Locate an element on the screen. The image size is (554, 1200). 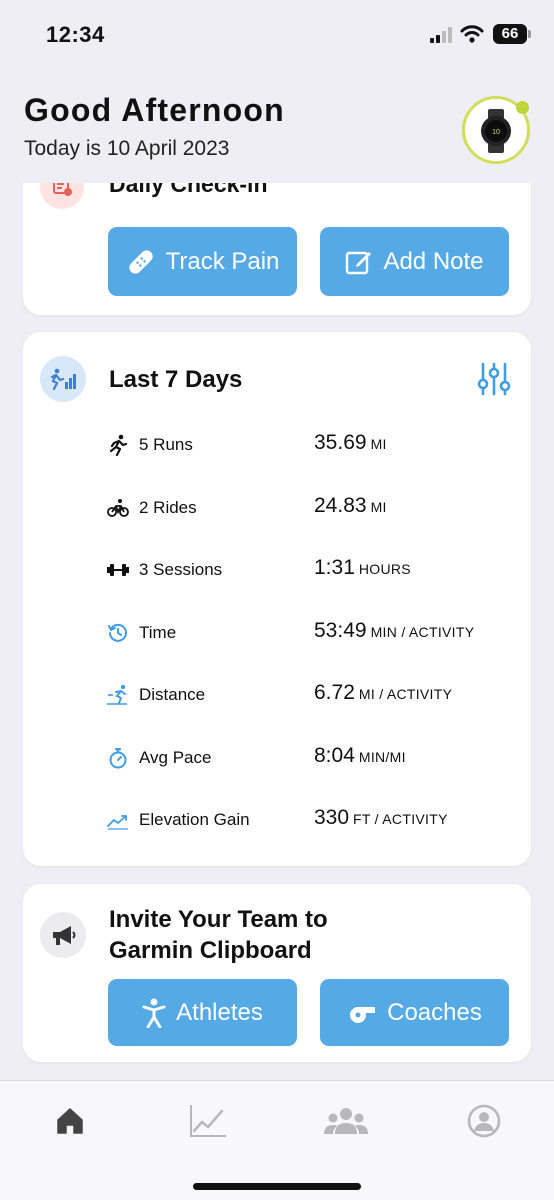
tab-home is located at coordinates (70, 1121).